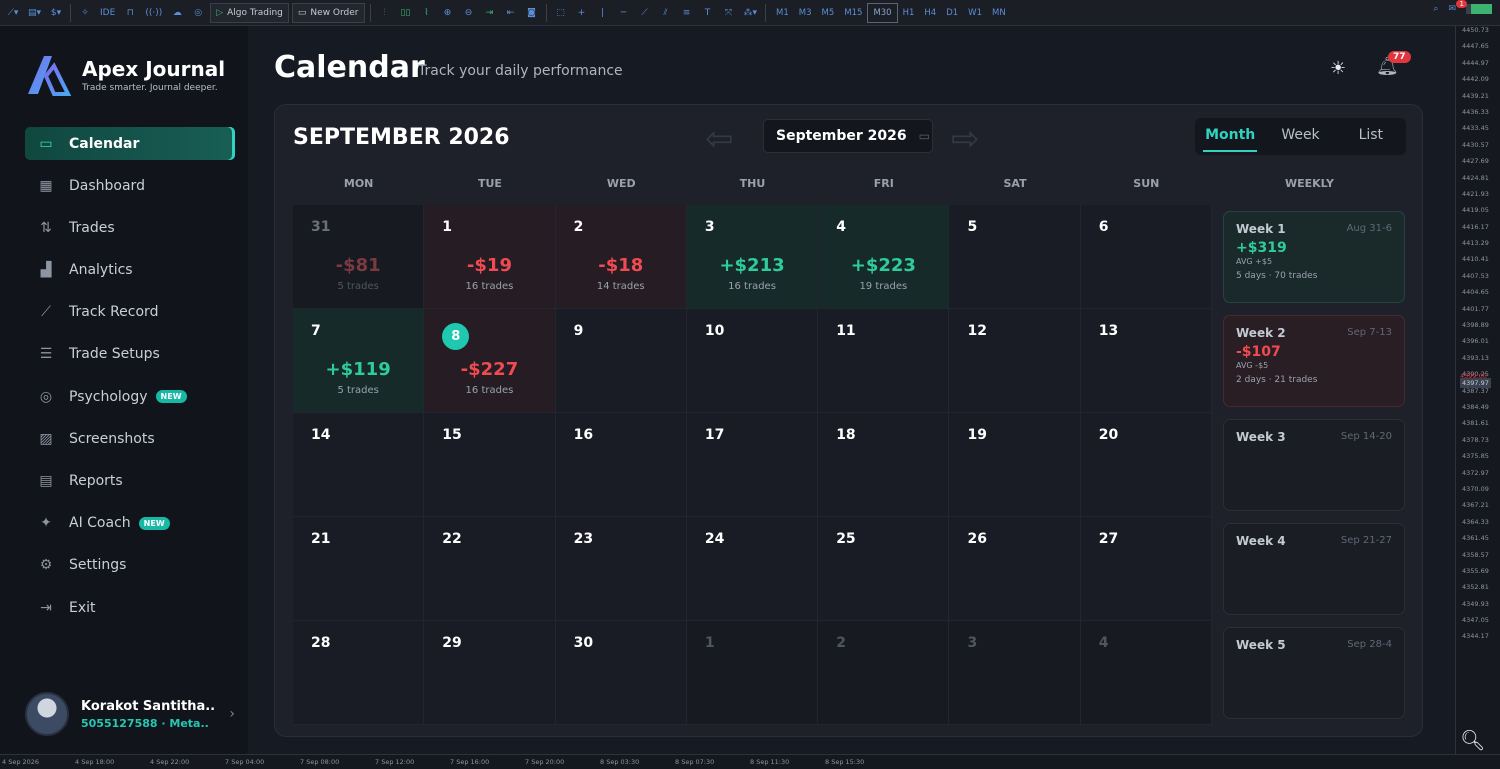 This screenshot has height=769, width=1500. Describe the element at coordinates (198, 13) in the screenshot. I see `globe-icon: ◎` at that location.